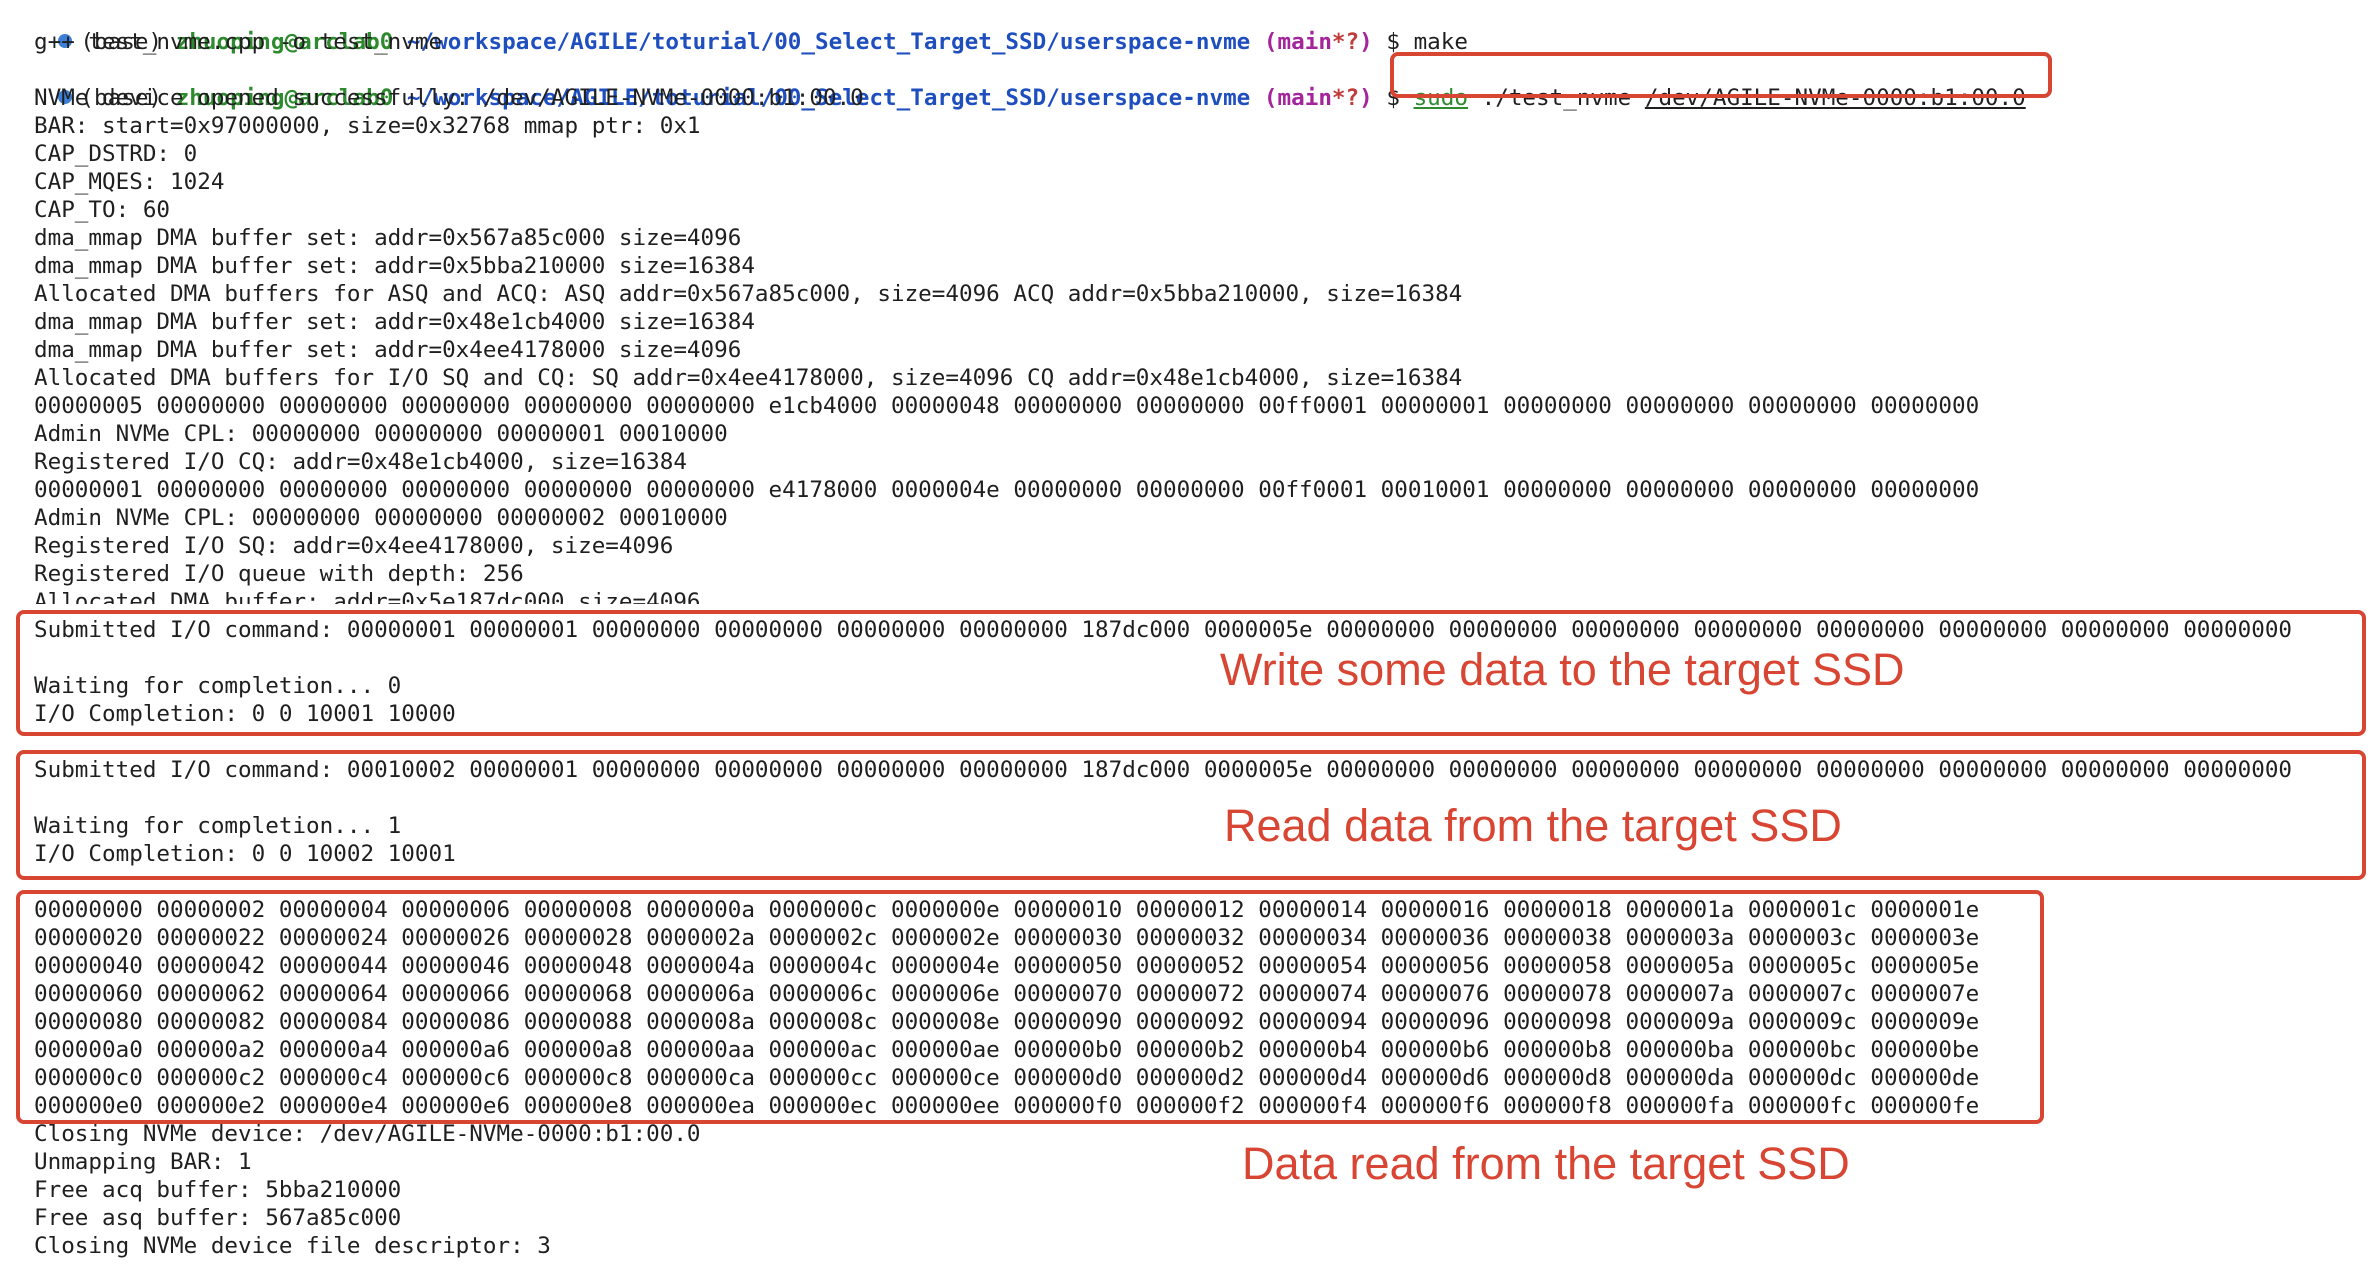  I want to click on data-annotation: Data read from the target SSD, so click(1546, 1163).